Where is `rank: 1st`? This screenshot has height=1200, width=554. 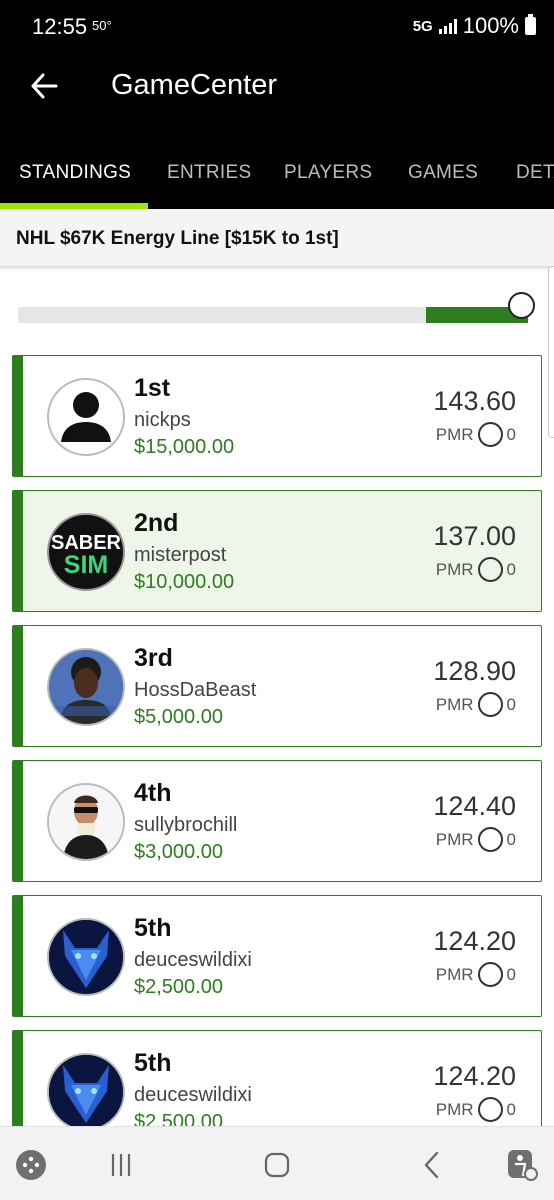
rank: 1st is located at coordinates (152, 388).